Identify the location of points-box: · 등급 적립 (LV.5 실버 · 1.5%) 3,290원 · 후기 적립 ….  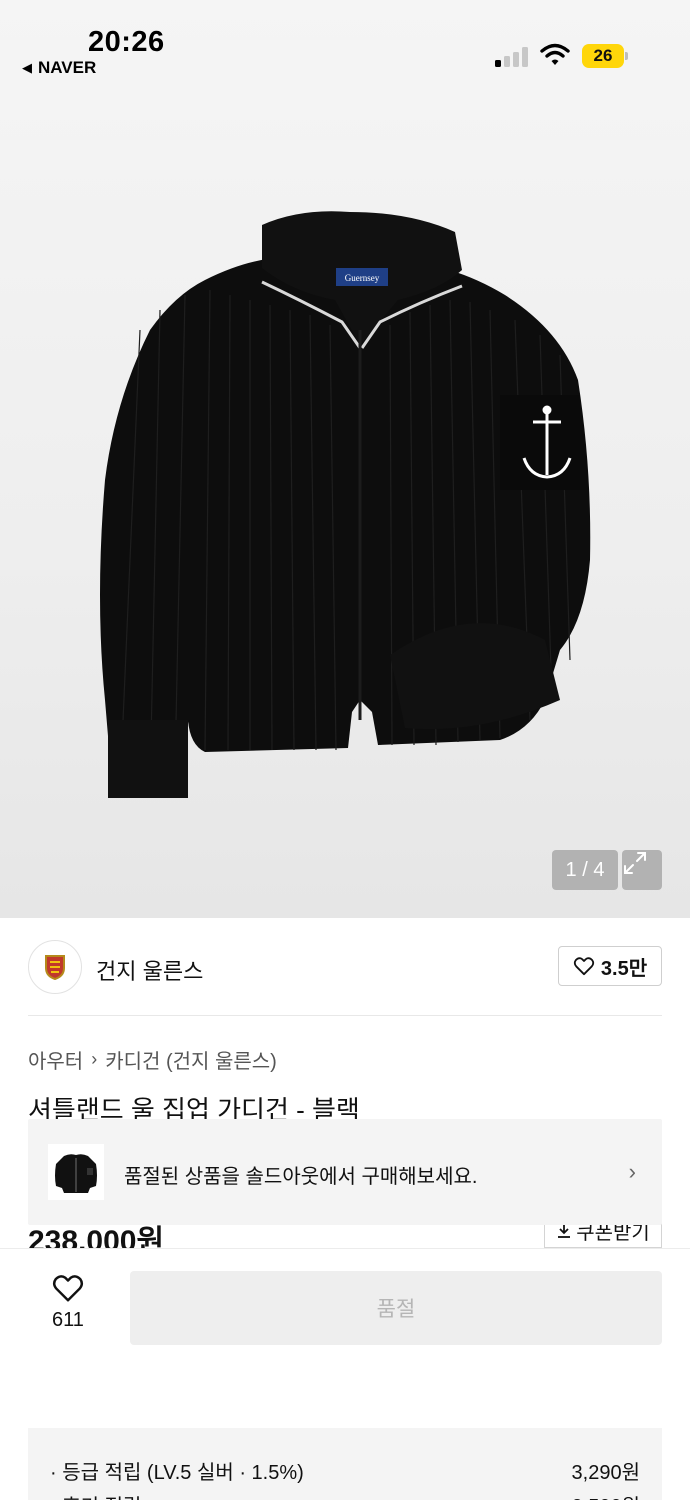
(345, 1464).